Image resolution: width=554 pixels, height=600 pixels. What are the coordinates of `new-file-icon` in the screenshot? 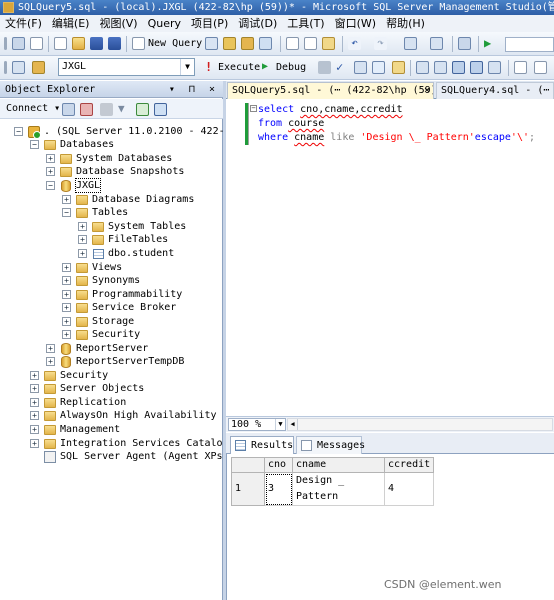 It's located at (60, 43).